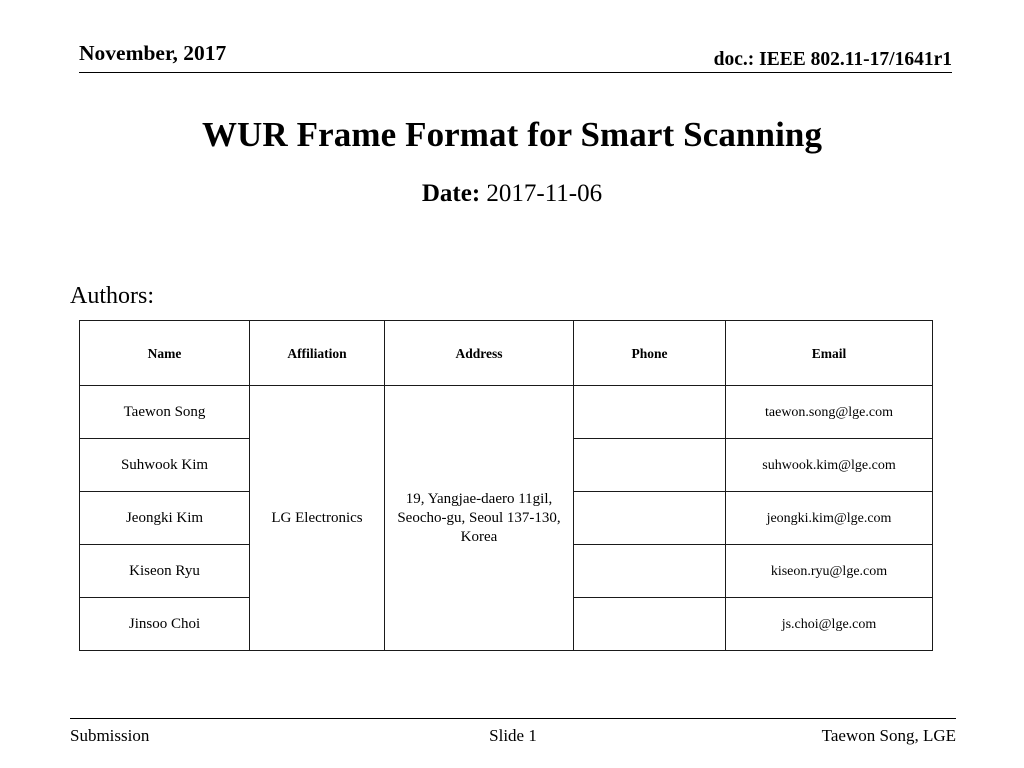  Describe the element at coordinates (164, 624) in the screenshot. I see `cell-author-name: Jinsoo Choi` at that location.